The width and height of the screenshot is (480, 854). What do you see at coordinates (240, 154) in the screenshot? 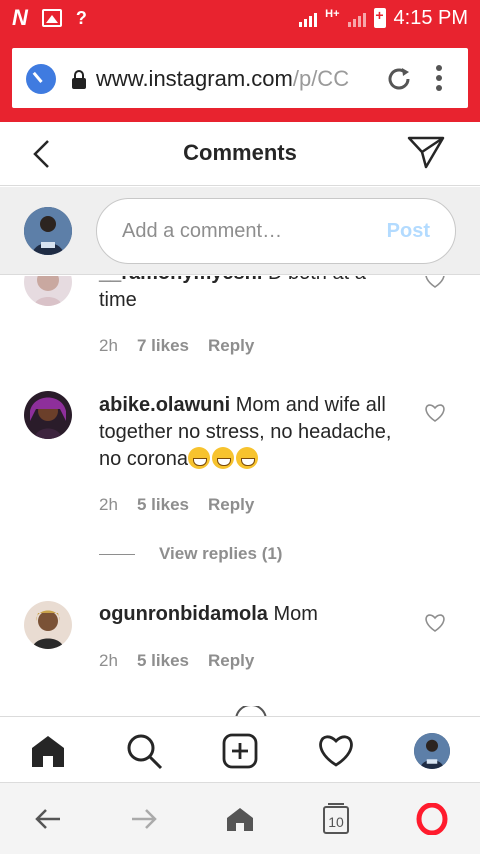
I see `comments-header: Comments` at bounding box center [240, 154].